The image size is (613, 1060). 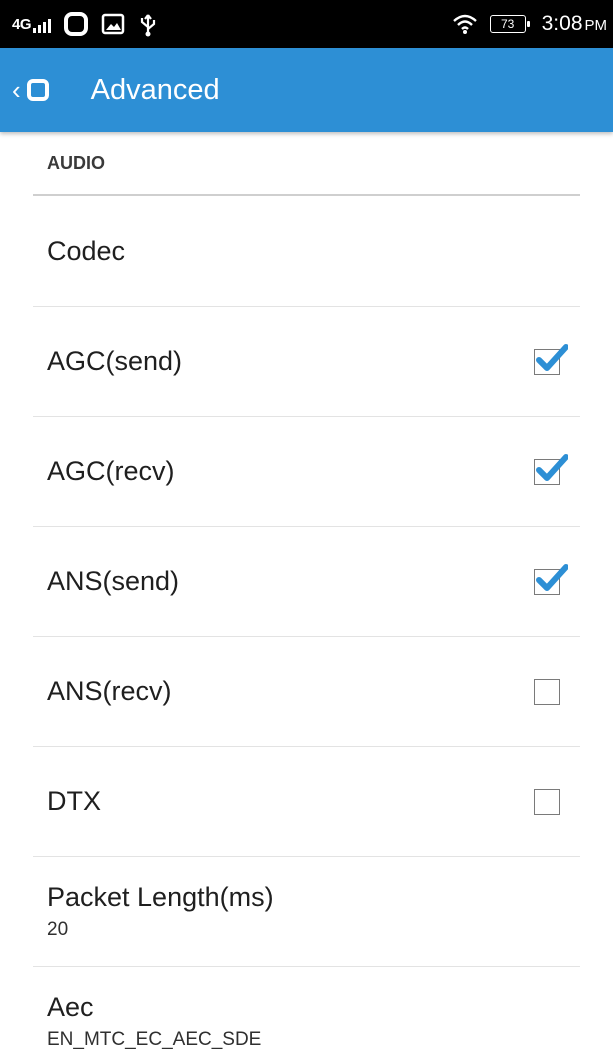 I want to click on usb-icon, so click(x=148, y=24).